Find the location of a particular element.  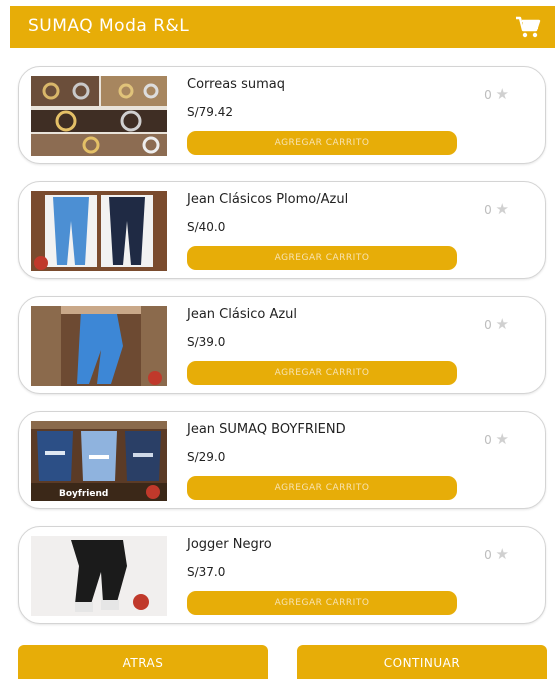

product-name: Jean Clásicos Plomo/Azul is located at coordinates (268, 199).